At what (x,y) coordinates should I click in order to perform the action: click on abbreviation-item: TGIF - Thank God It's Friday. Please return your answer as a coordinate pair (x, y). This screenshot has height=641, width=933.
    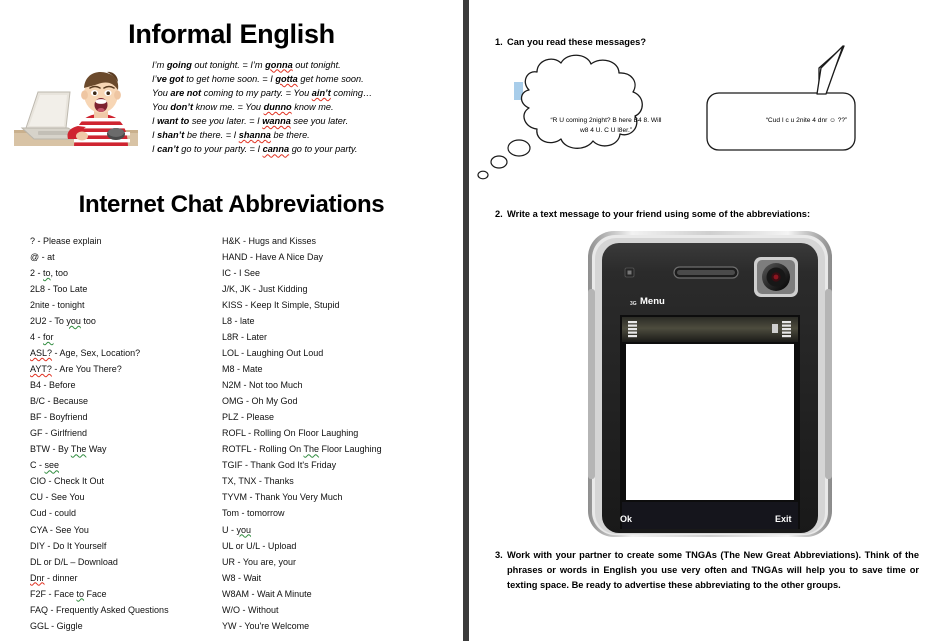
    Looking at the image, I should click on (279, 465).